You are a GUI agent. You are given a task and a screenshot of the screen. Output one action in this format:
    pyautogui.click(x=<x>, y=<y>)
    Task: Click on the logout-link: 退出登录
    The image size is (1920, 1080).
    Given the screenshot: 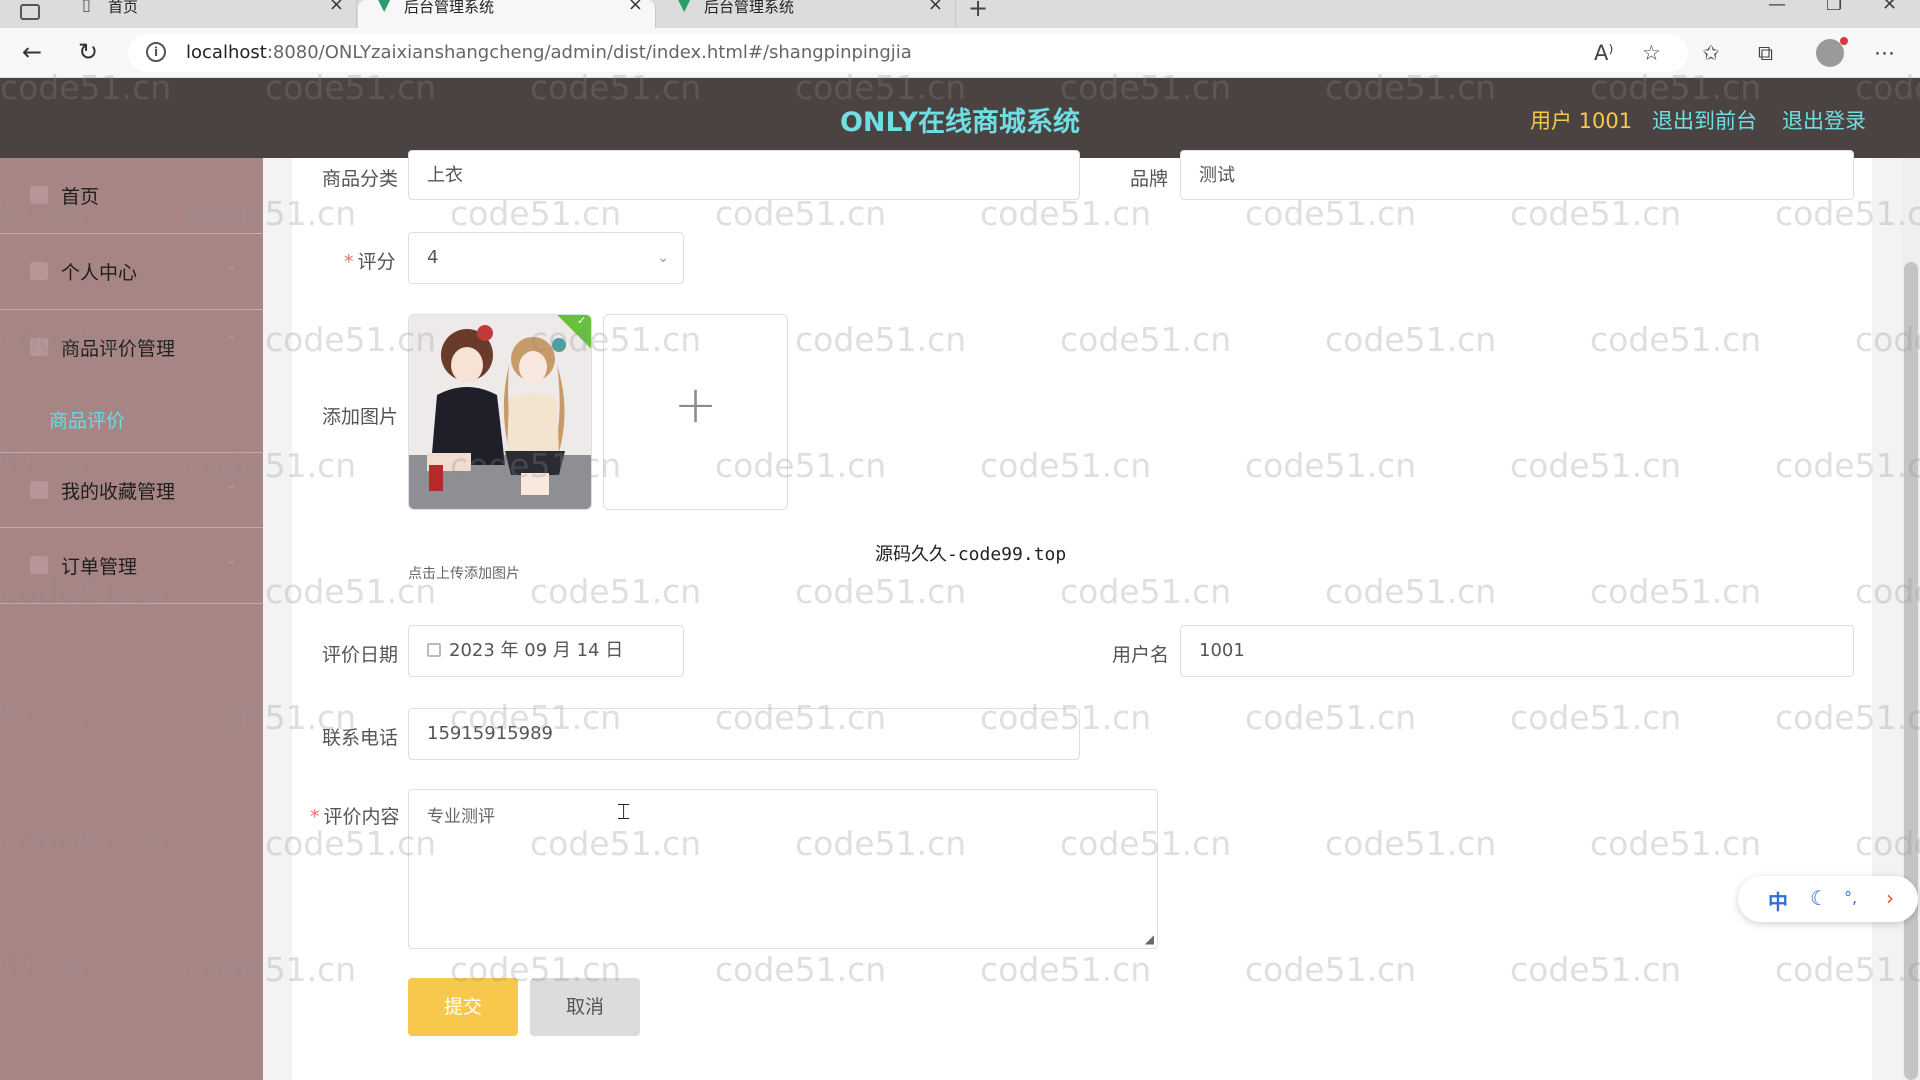 What is the action you would take?
    pyautogui.click(x=1824, y=120)
    